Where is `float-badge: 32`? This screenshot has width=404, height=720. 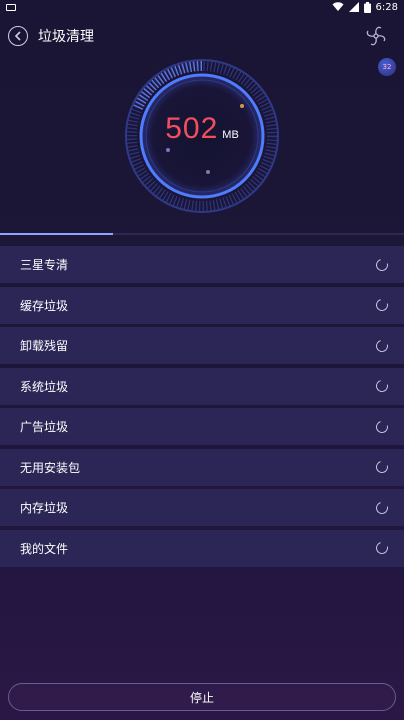
float-badge: 32 is located at coordinates (387, 67).